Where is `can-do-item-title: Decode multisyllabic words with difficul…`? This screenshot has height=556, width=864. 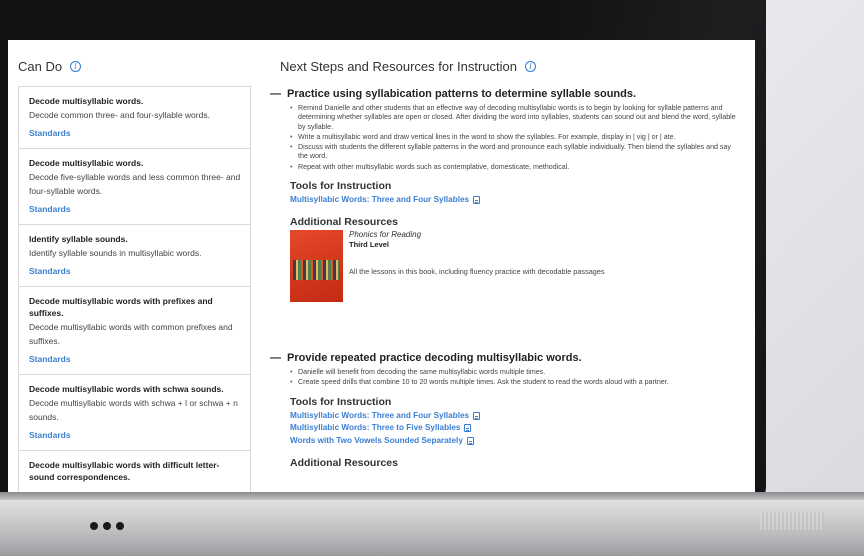
can-do-item-title: Decode multisyllabic words with difficul… is located at coordinates (124, 471).